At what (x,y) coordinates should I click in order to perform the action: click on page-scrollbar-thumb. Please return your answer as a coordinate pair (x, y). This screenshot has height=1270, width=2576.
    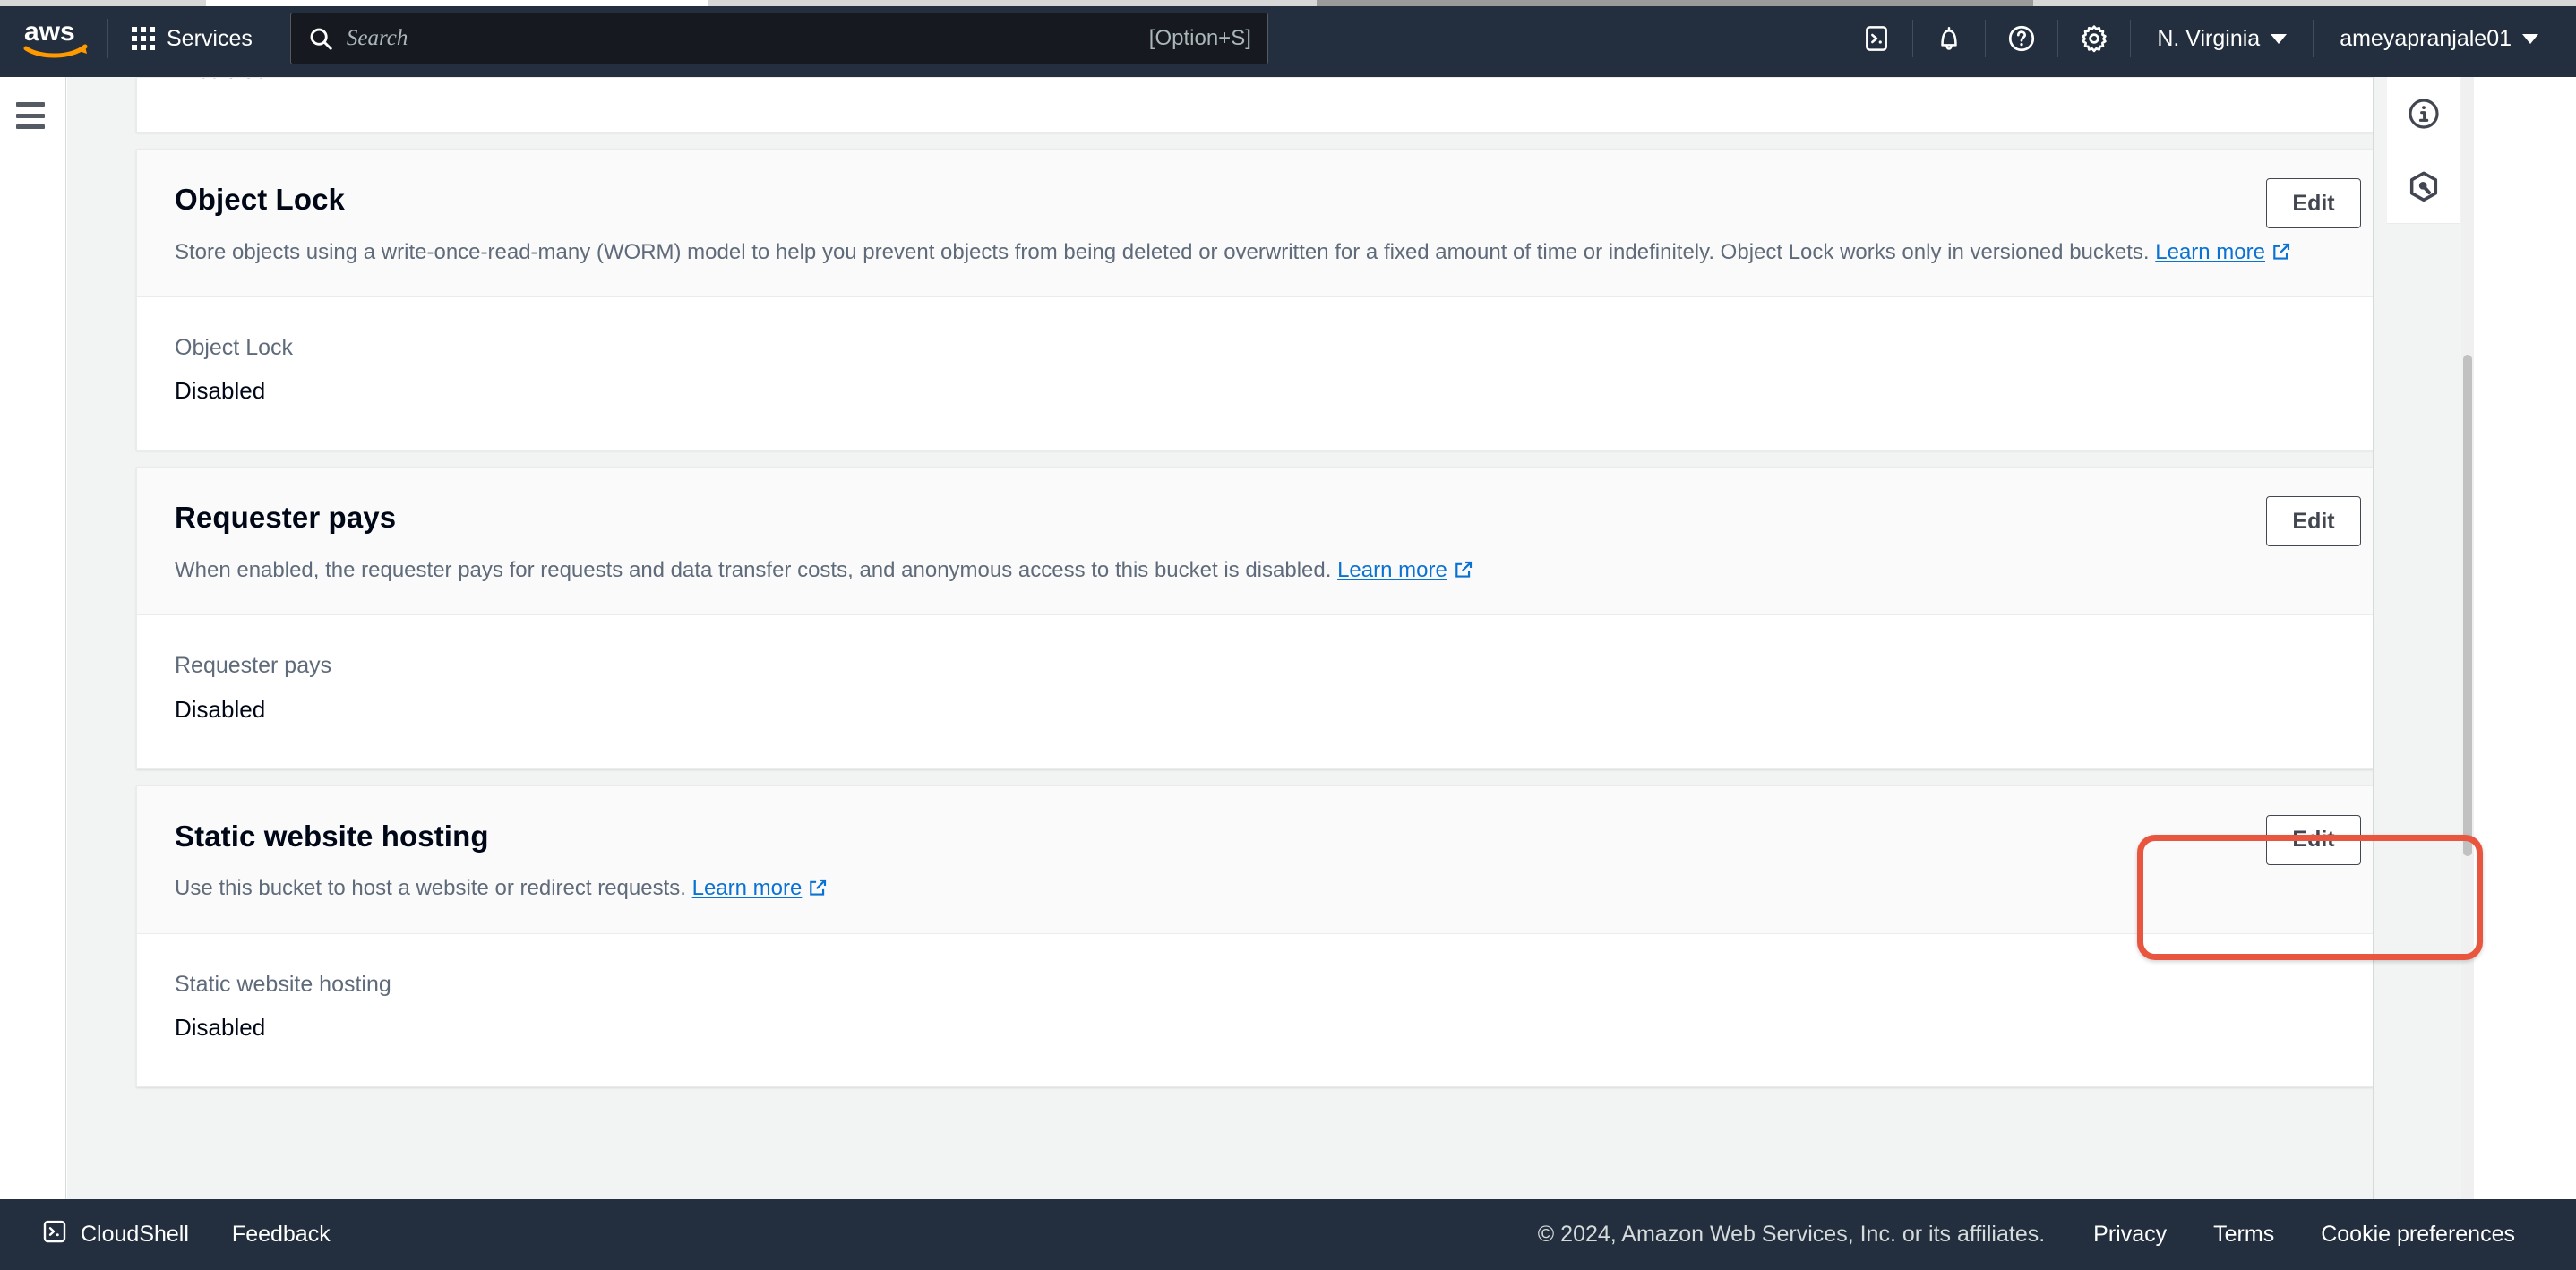
    Looking at the image, I should click on (2467, 605).